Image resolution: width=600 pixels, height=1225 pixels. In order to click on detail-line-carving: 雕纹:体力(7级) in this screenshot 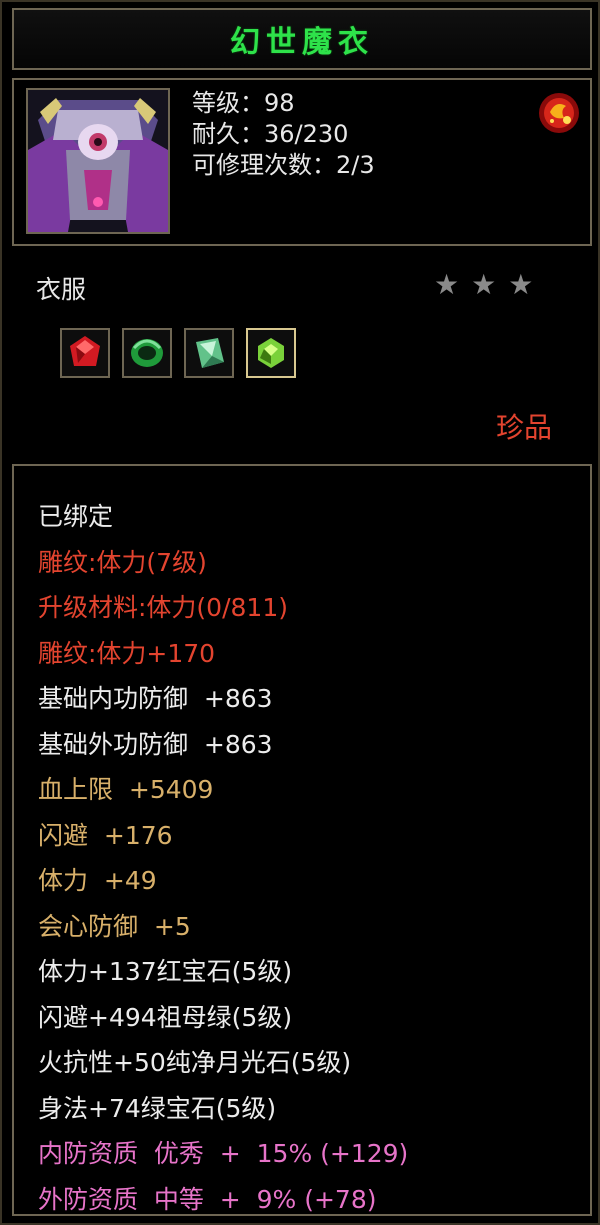, I will do `click(122, 562)`.